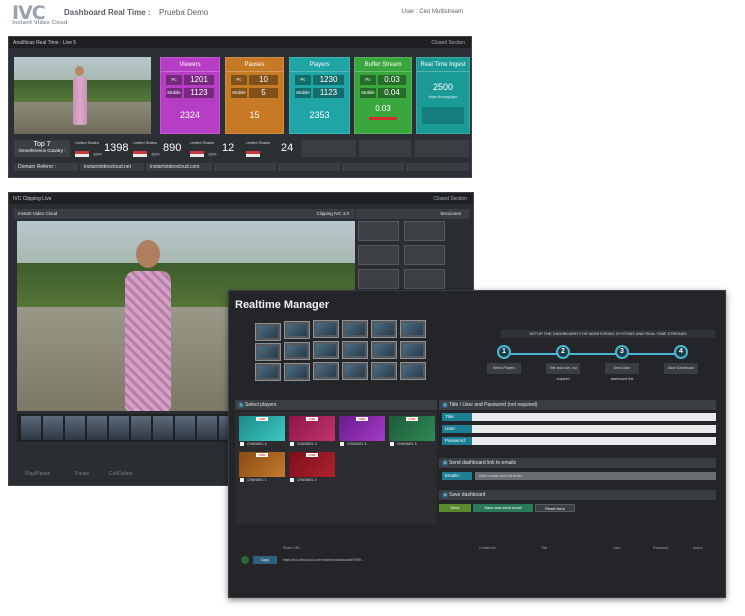 The width and height of the screenshot is (745, 616). What do you see at coordinates (184, 214) in the screenshot?
I see `clip-source-bar: Instant Video Cloud Clipping IVC 4.0` at bounding box center [184, 214].